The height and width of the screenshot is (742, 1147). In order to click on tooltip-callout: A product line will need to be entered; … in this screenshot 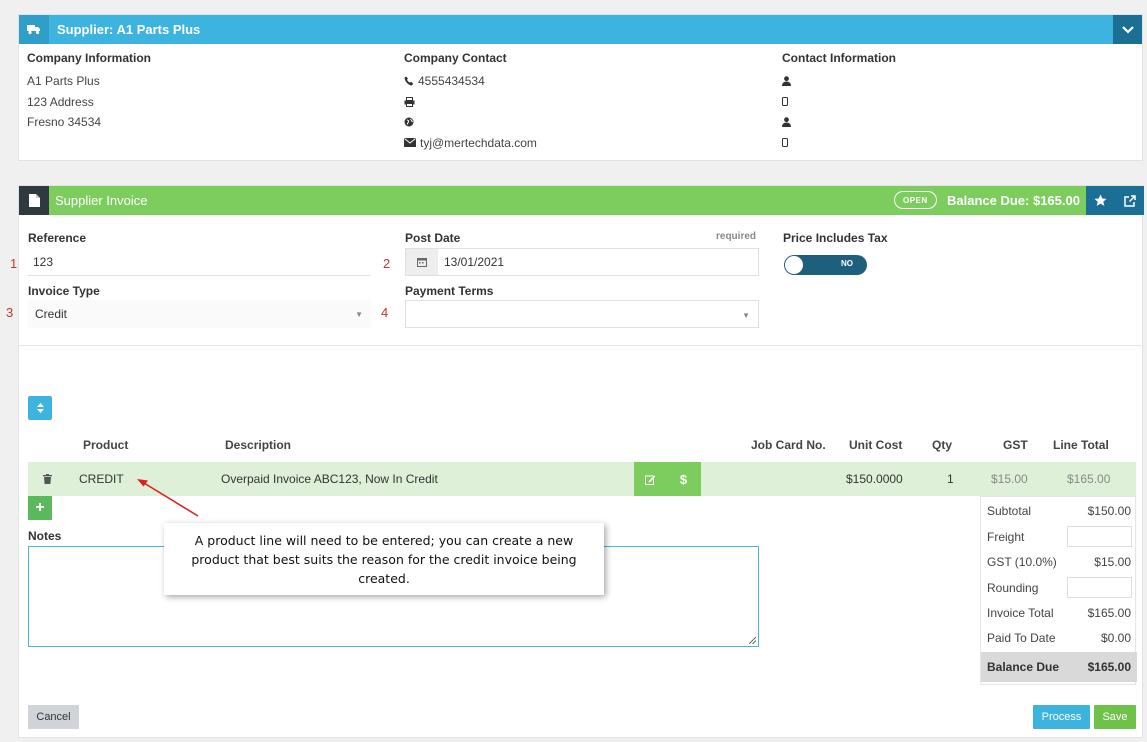, I will do `click(384, 559)`.